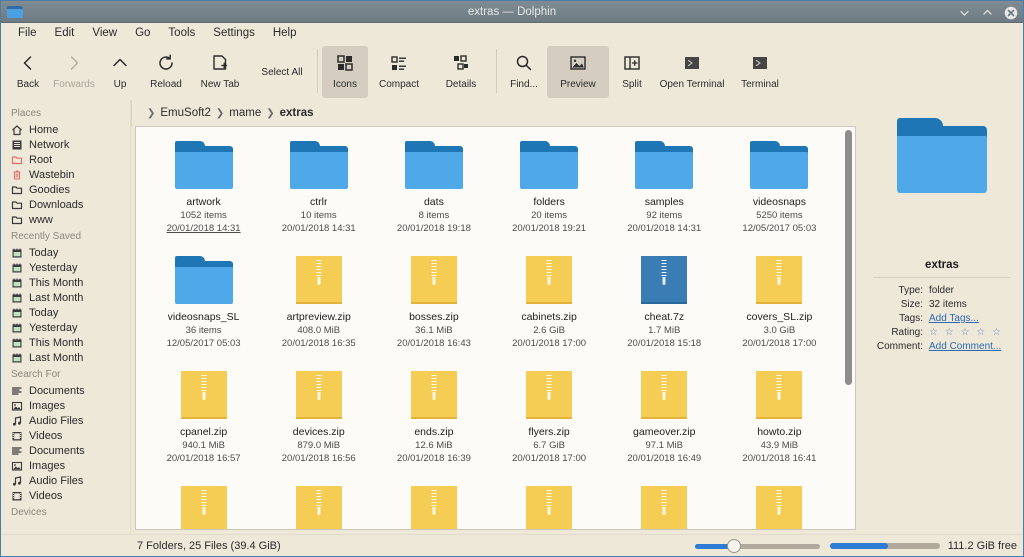  Describe the element at coordinates (779, 192) in the screenshot. I see `file-item: videosnaps 5250 items 12/05/2017 05:03` at that location.